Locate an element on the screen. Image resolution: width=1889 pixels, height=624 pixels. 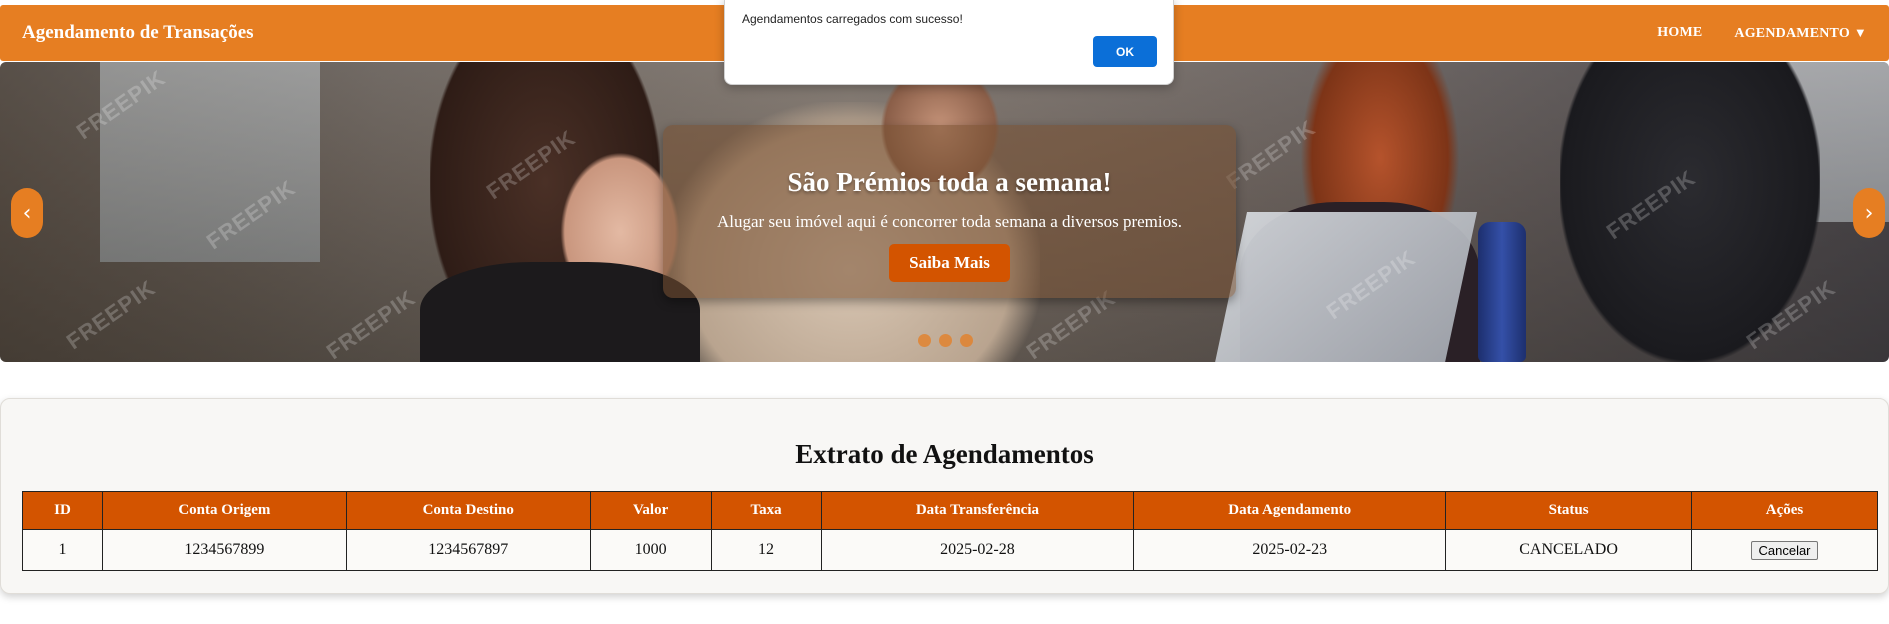
nav-agendamento-label: AGENDAMENTO is located at coordinates (1792, 33).